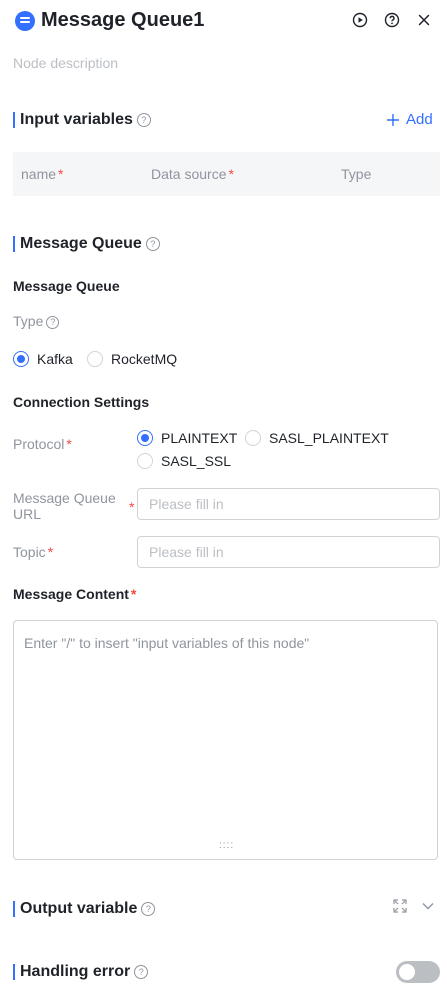 The image size is (447, 994). Describe the element at coordinates (356, 174) in the screenshot. I see `column-type: Type` at that location.